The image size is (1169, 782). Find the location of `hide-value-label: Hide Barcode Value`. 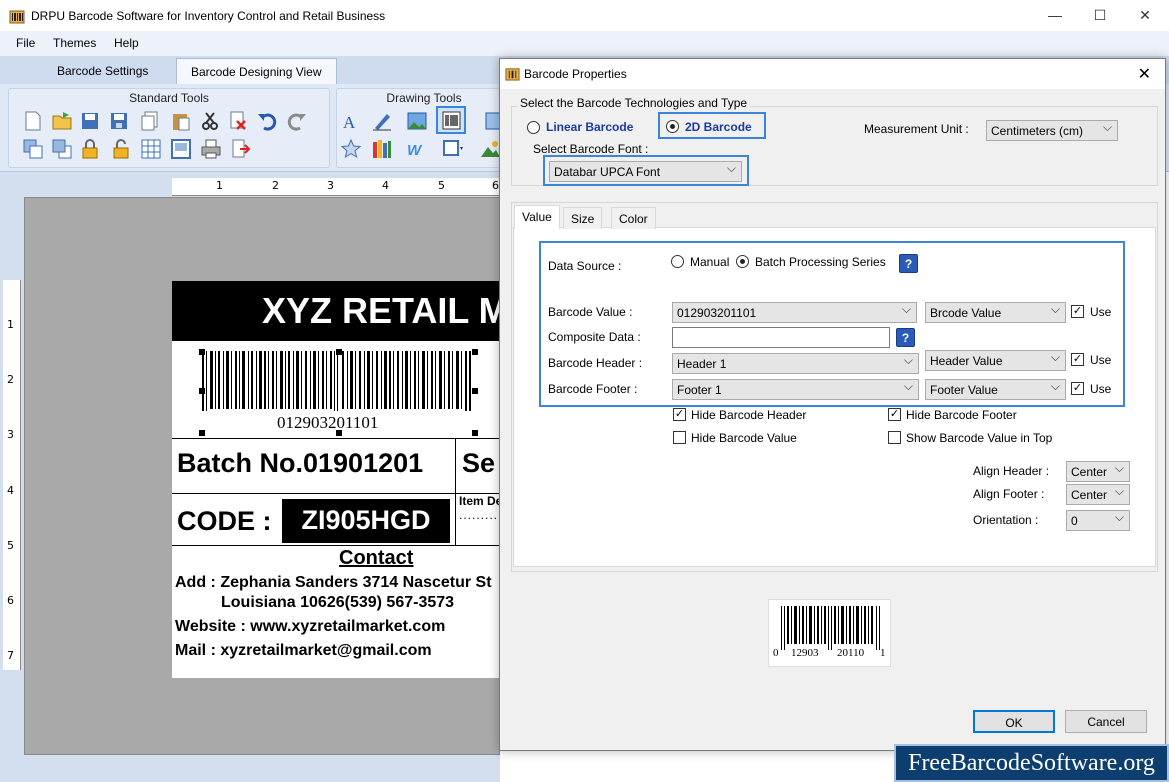

hide-value-label: Hide Barcode Value is located at coordinates (744, 438).